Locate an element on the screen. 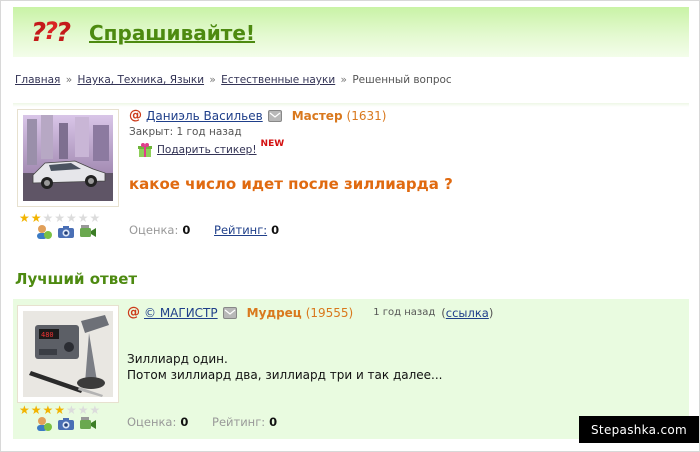 The height and width of the screenshot is (452, 700). answer-line-1: Зиллиард один. is located at coordinates (177, 359).